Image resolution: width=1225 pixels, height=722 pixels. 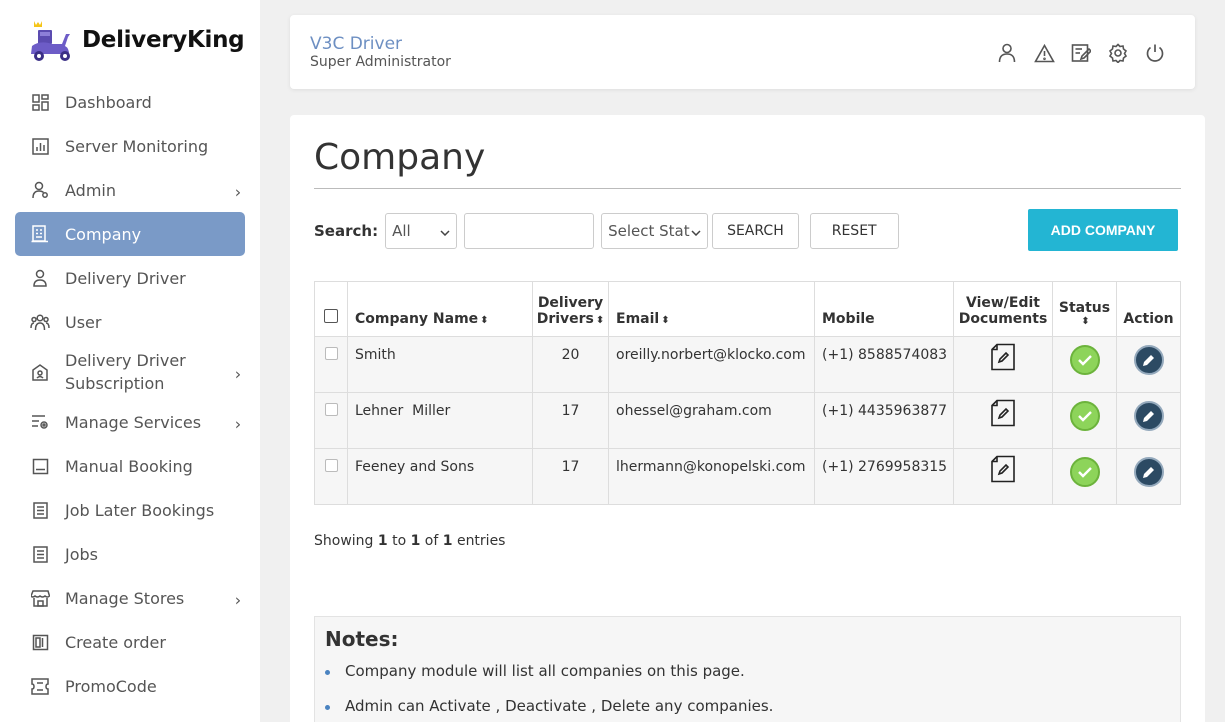 What do you see at coordinates (133, 422) in the screenshot?
I see `sidebar-item-label: Manage Services` at bounding box center [133, 422].